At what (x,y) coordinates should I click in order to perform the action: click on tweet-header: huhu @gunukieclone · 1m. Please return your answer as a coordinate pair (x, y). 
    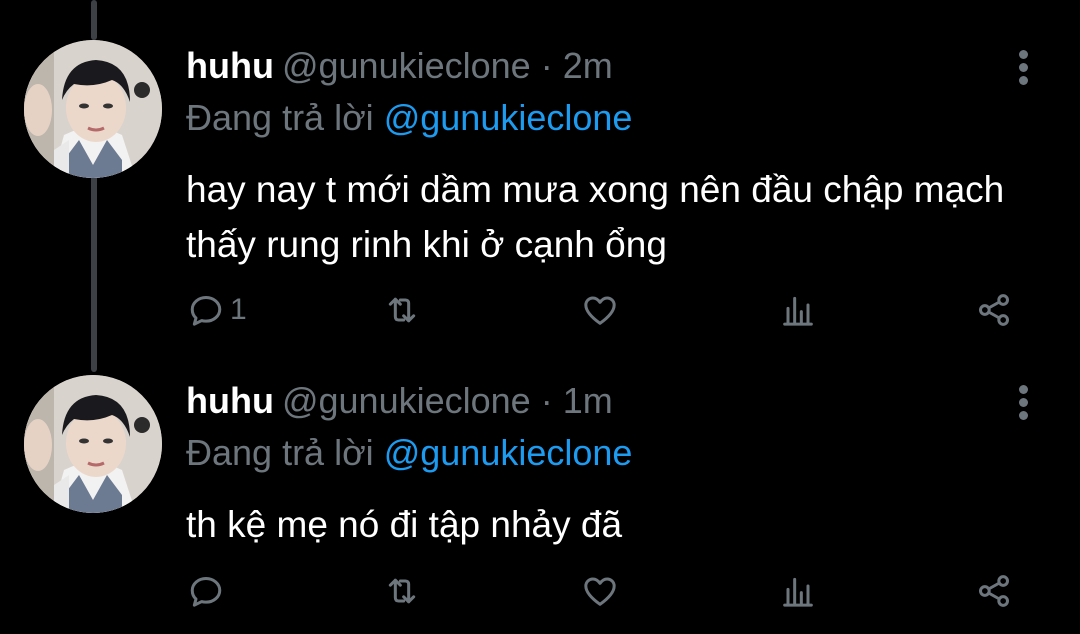
    Looking at the image, I should click on (399, 401).